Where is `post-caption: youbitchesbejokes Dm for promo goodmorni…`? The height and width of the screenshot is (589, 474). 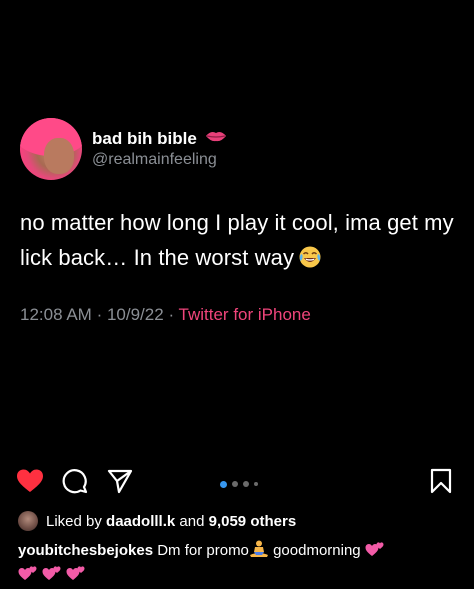 post-caption: youbitchesbejokes Dm for promo goodmorni… is located at coordinates (238, 564).